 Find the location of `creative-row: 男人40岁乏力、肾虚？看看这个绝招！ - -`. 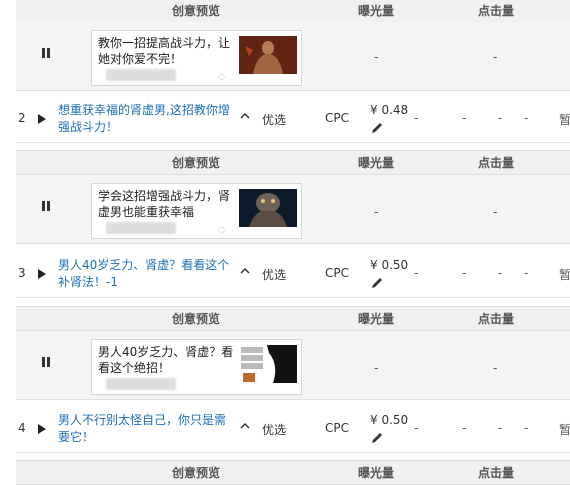

creative-row: 男人40岁乏力、肾虚？看看这个绝招！ - - is located at coordinates (293, 365).